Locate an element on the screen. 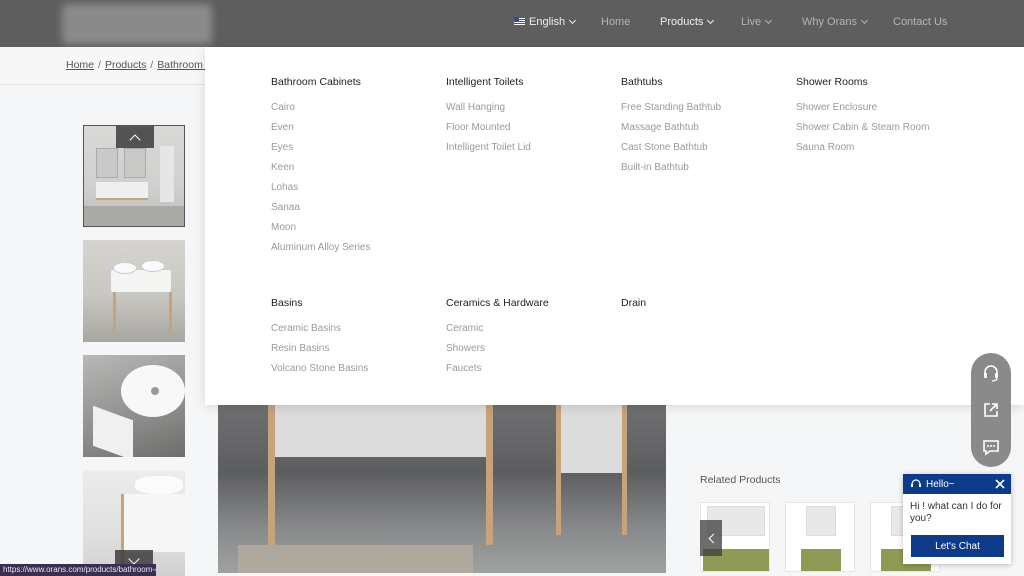 Image resolution: width=1024 pixels, height=576 pixels. menu-item: Eyes is located at coordinates (320, 152).